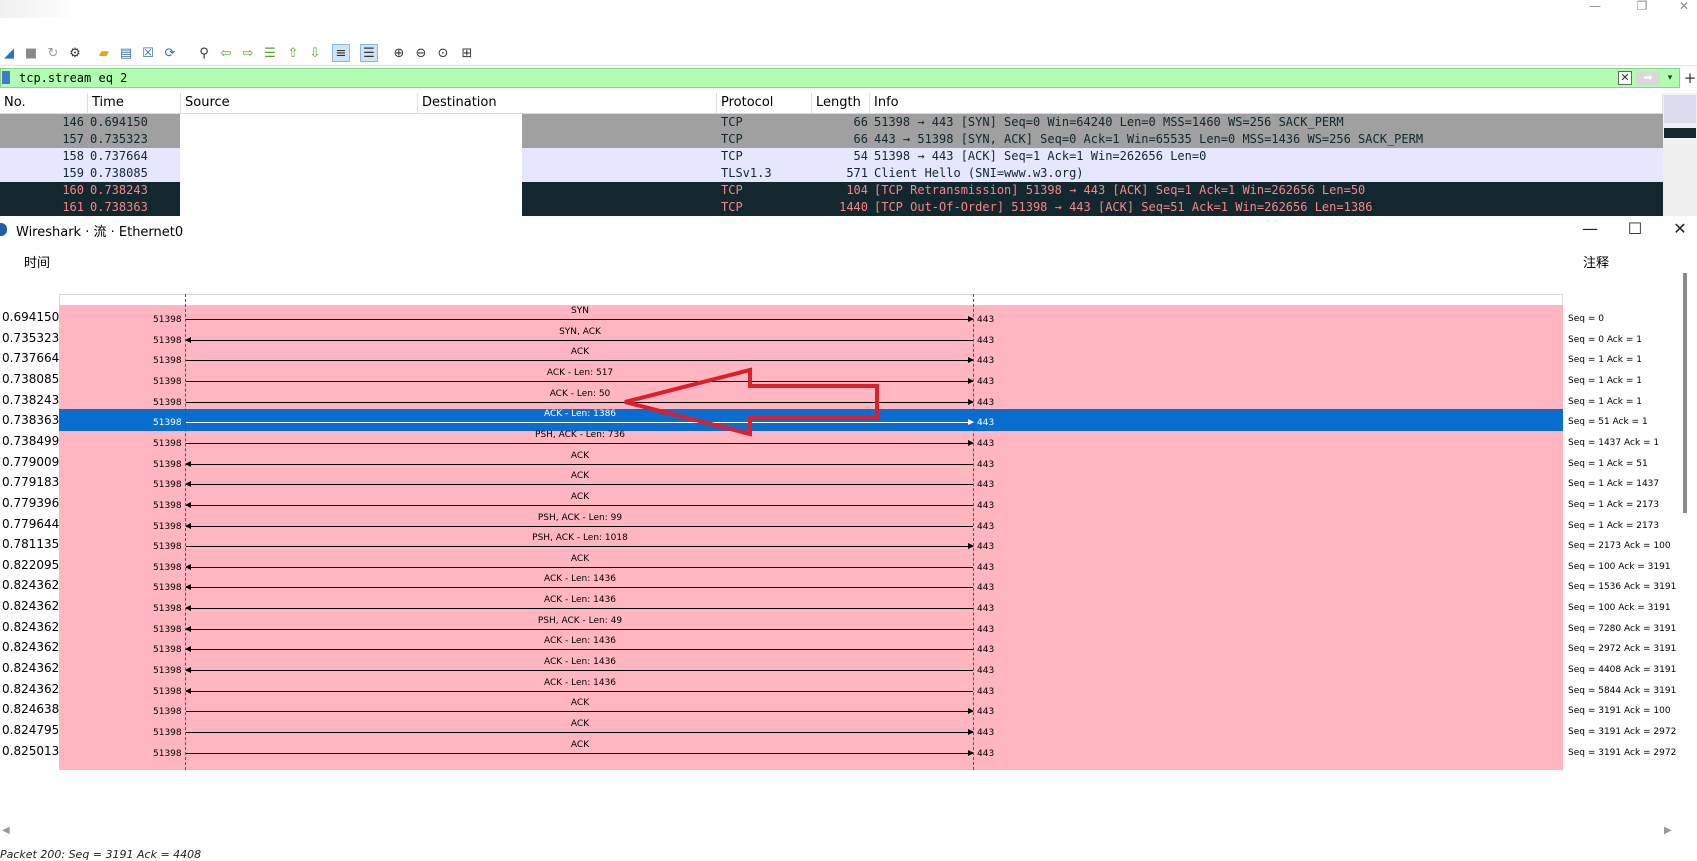 This screenshot has width=1697, height=861. I want to click on flow-comment: Seq = 1 Ack = 1, so click(1605, 380).